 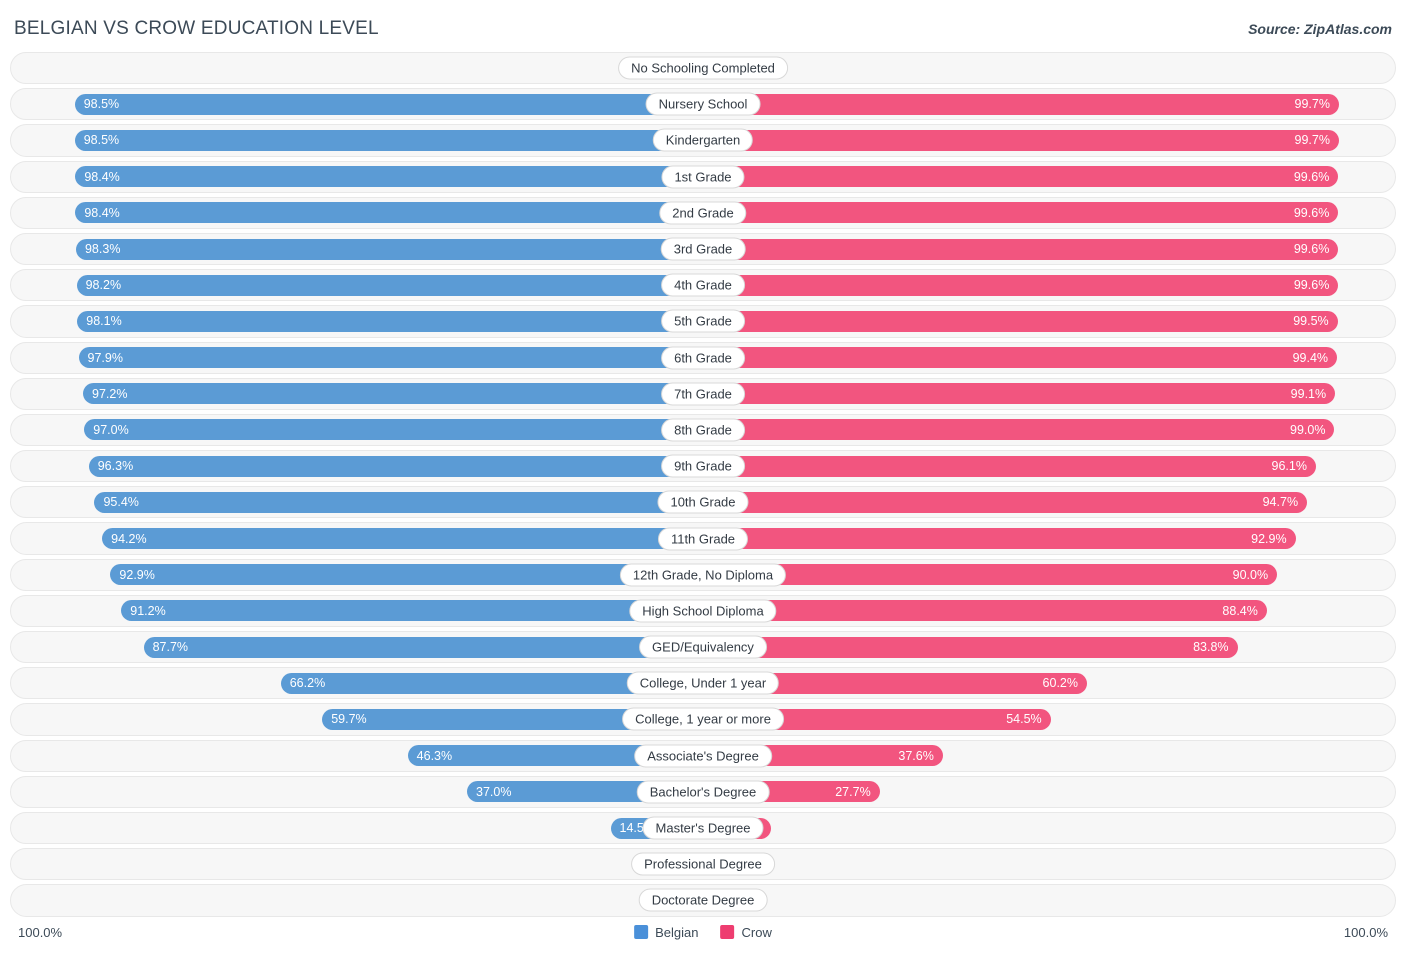 I want to click on bar-belgian: 97.2%, so click(x=393, y=394).